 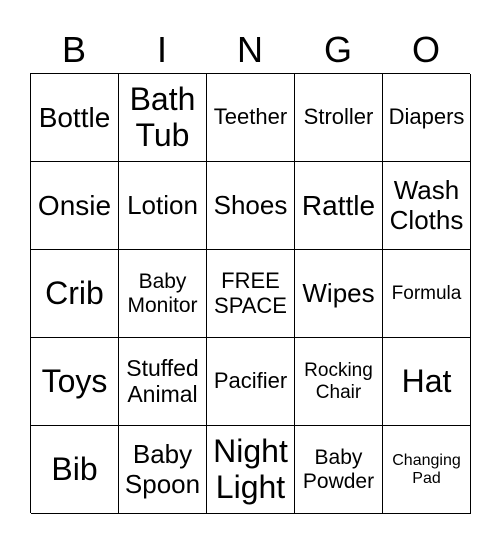 I want to click on bingo-cell: Hat, so click(x=427, y=382).